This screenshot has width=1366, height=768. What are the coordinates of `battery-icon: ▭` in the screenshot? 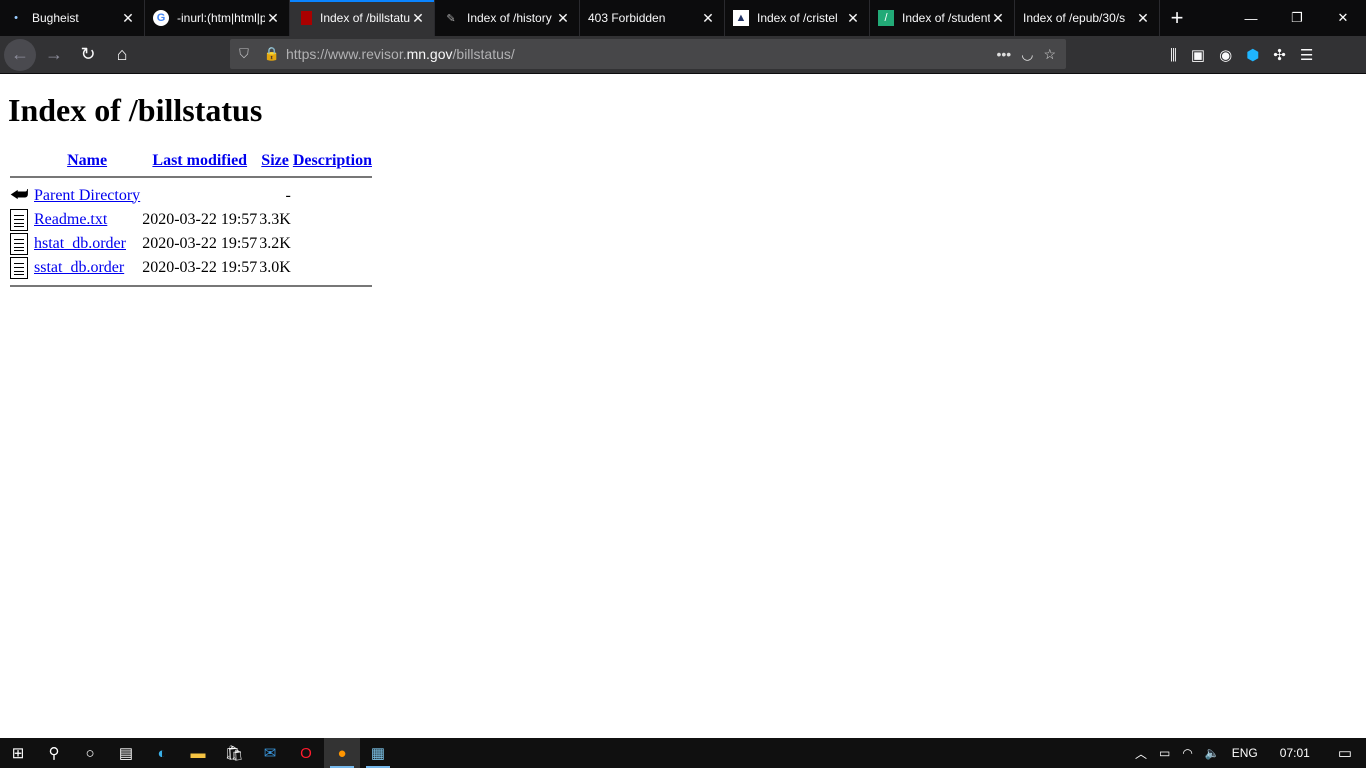 It's located at (1164, 753).